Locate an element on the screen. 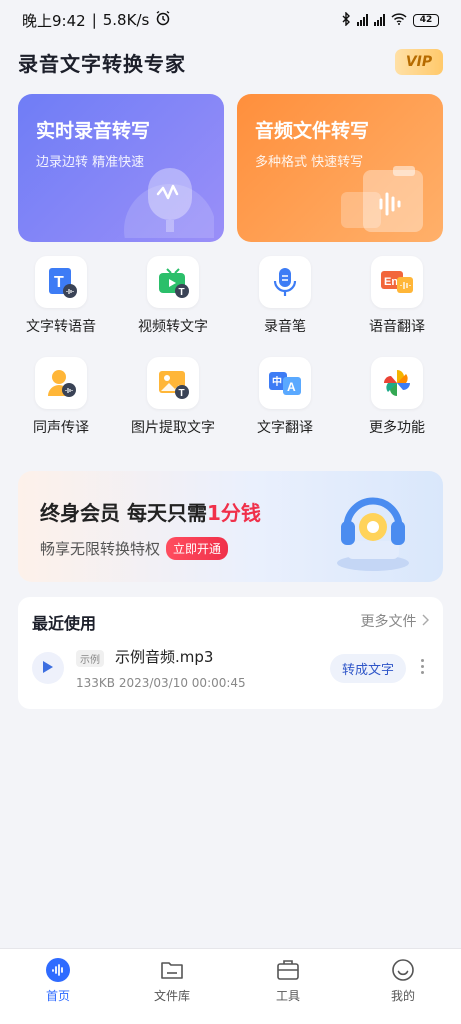 The height and width of the screenshot is (1024, 461). realtime-card-title: 实时录音转写 is located at coordinates (93, 131).